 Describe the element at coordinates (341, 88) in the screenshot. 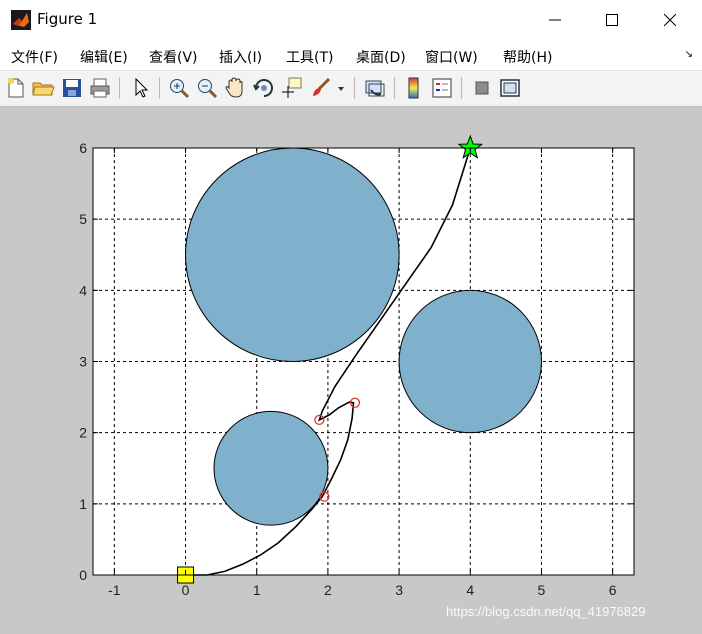

I see `chevron-down-icon` at that location.